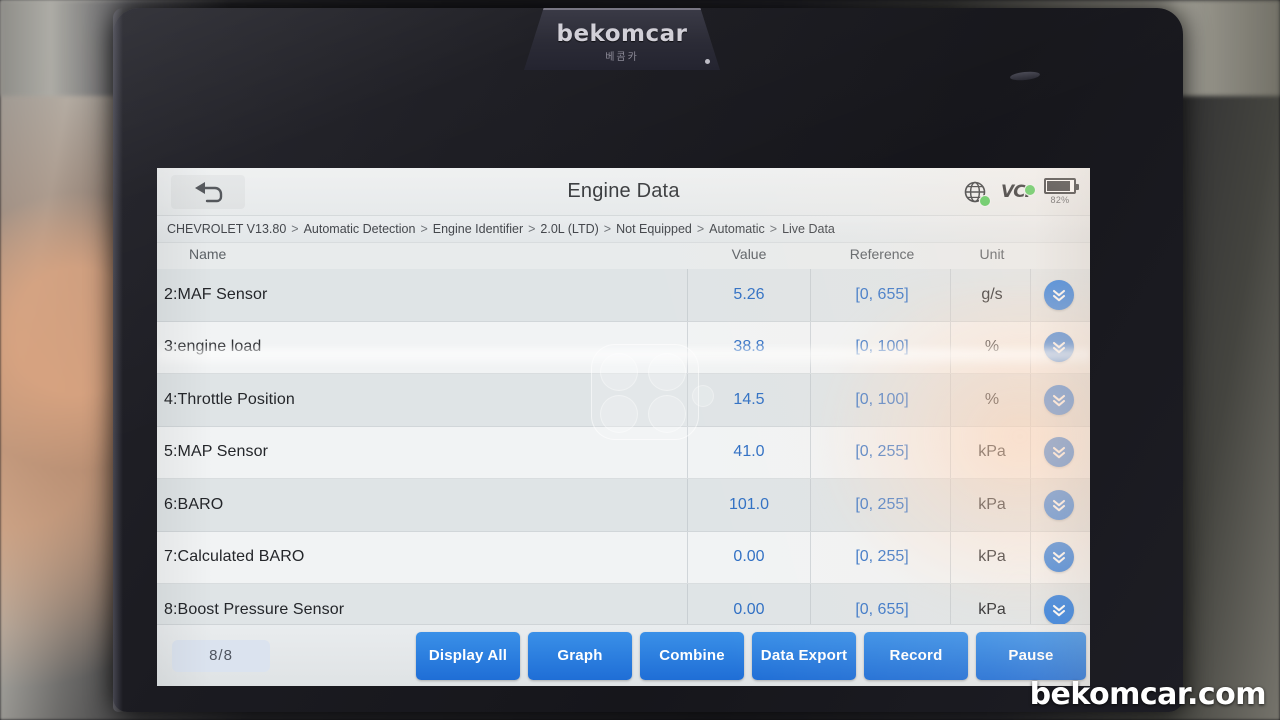 Image resolution: width=1280 pixels, height=720 pixels. What do you see at coordinates (623, 557) in the screenshot?
I see `table-row: 7:Calculated BARO 0.00 [0, 255] kPa` at bounding box center [623, 557].